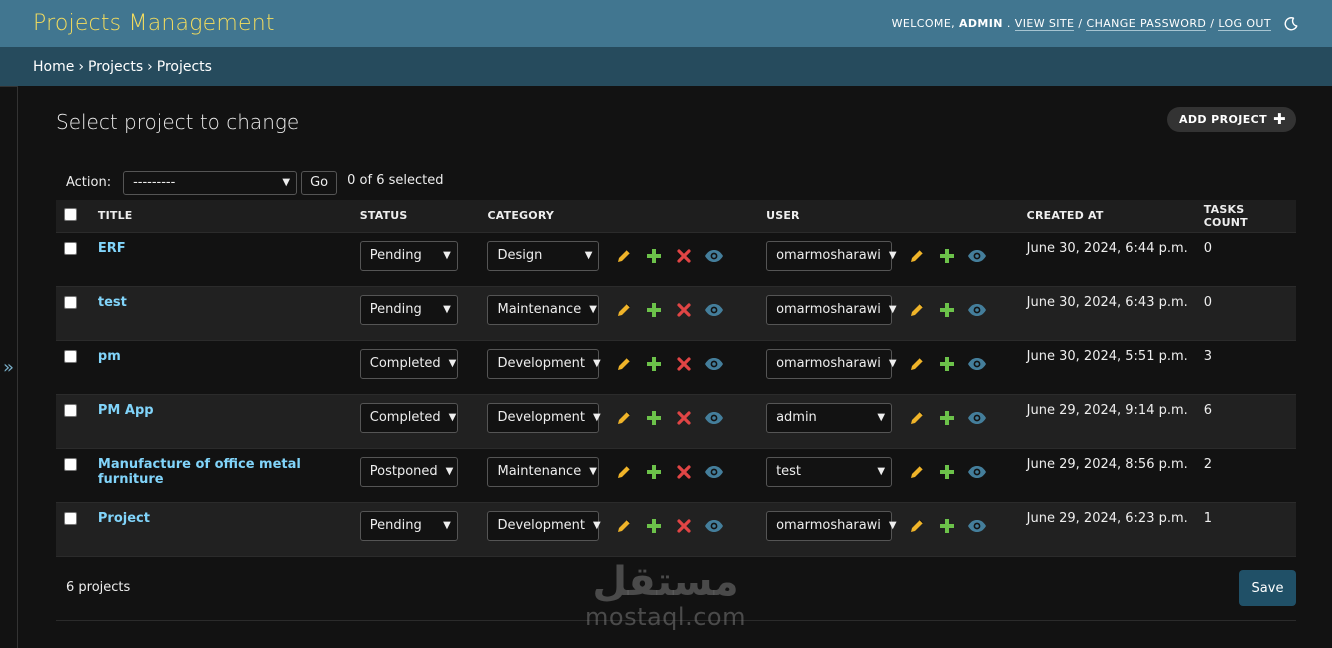 The width and height of the screenshot is (1332, 648). I want to click on change-password-link: CHANGE PASSWORD, so click(1146, 24).